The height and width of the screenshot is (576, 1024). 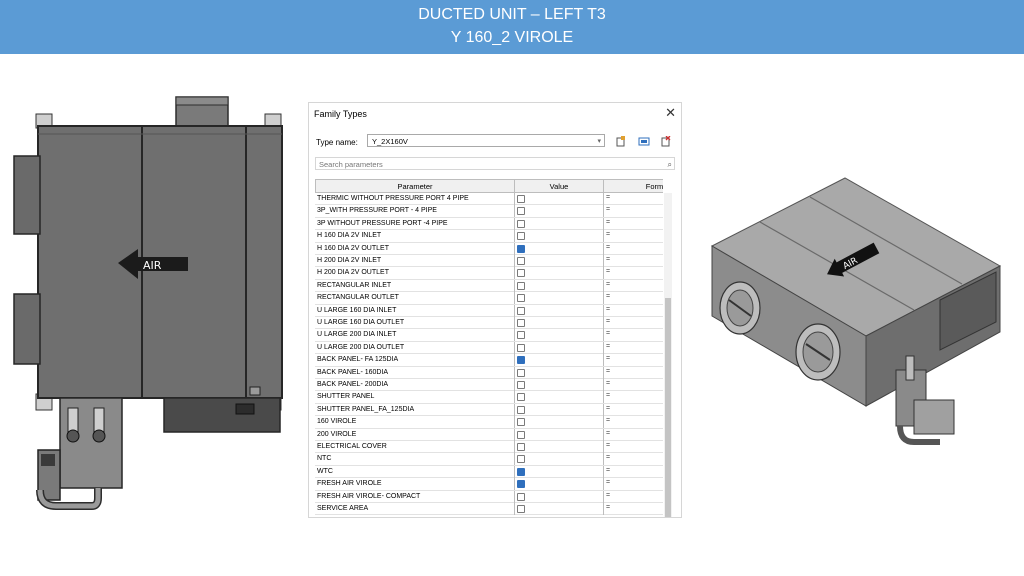 What do you see at coordinates (489, 509) in the screenshot?
I see `table-row: SERVICE AREA =` at bounding box center [489, 509].